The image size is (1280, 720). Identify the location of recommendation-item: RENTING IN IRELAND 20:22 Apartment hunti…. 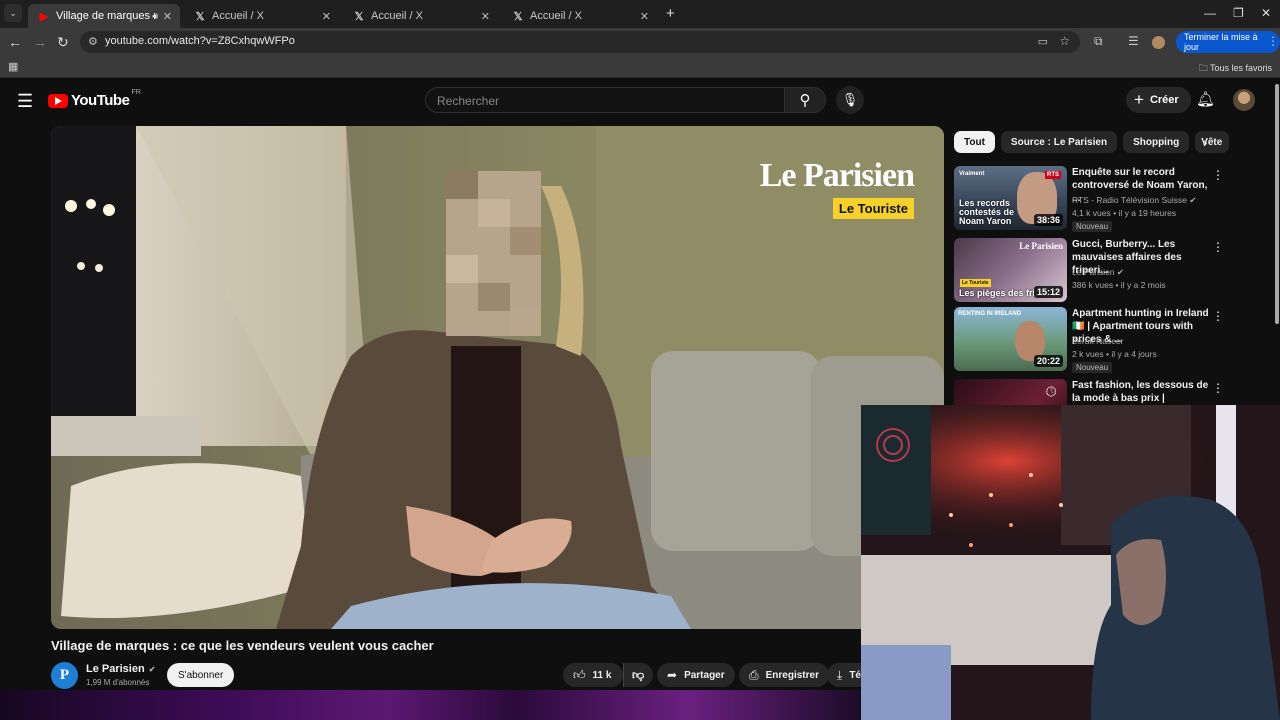
(1099, 340).